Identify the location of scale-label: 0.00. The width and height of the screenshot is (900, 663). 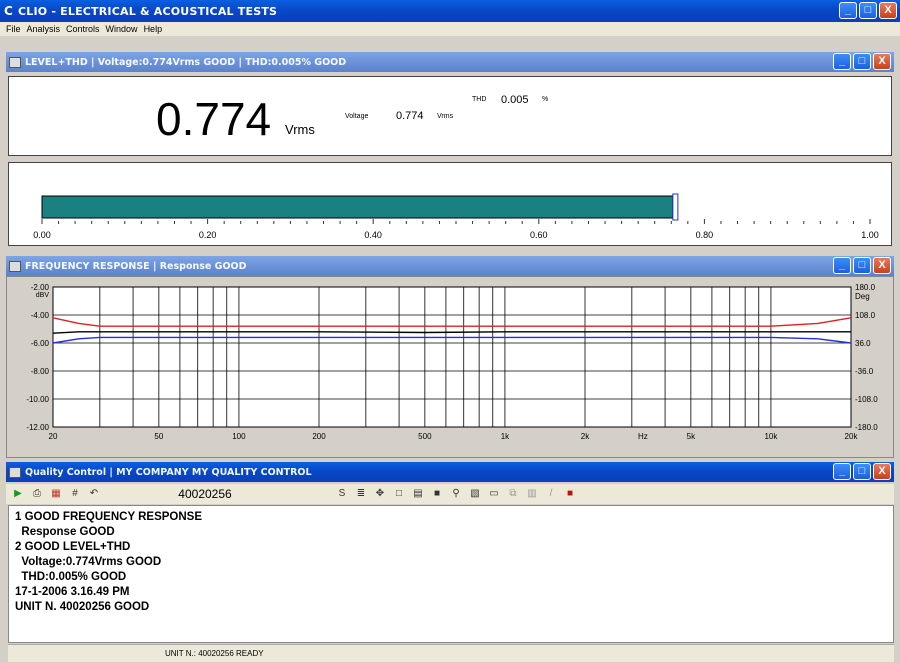
(42, 235).